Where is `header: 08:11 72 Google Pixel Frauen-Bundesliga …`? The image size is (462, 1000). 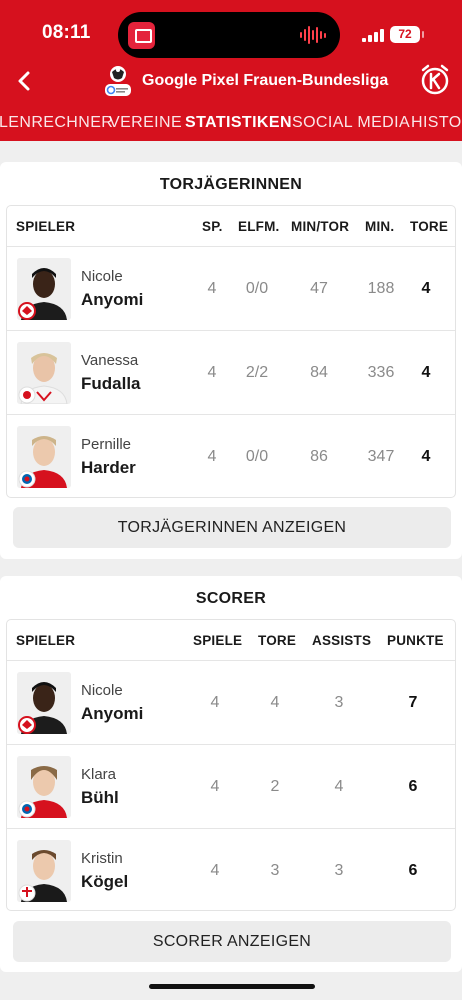 header: 08:11 72 Google Pixel Frauen-Bundesliga … is located at coordinates (231, 70).